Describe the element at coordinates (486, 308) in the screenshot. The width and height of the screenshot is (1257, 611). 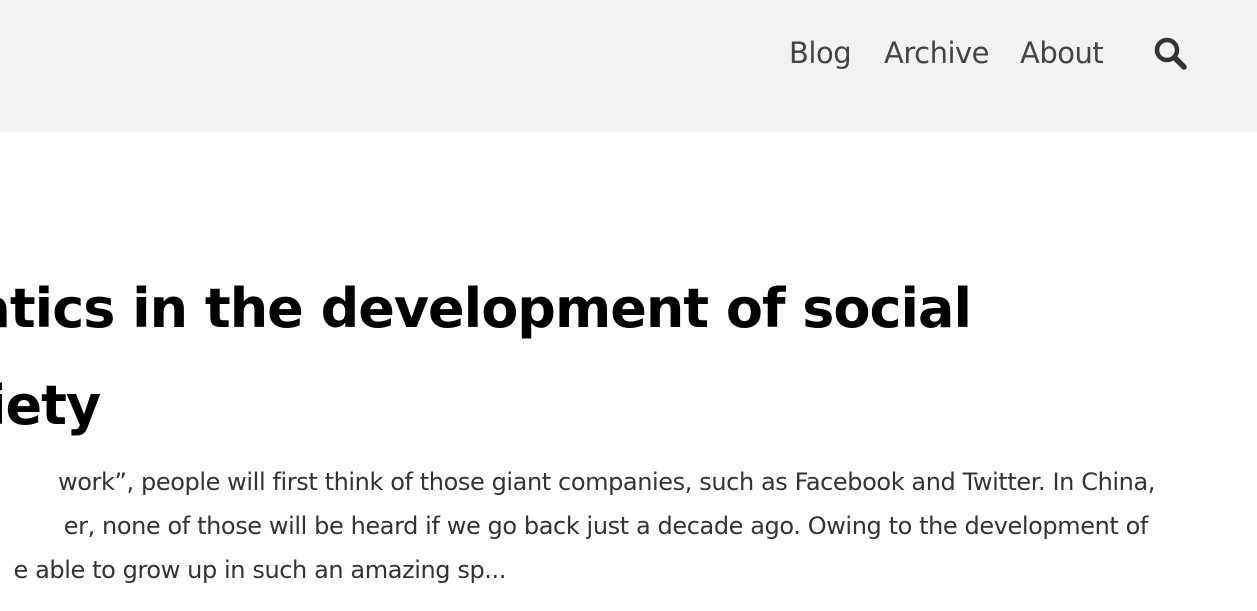
I see `post-title-line: natics in the development of social` at that location.